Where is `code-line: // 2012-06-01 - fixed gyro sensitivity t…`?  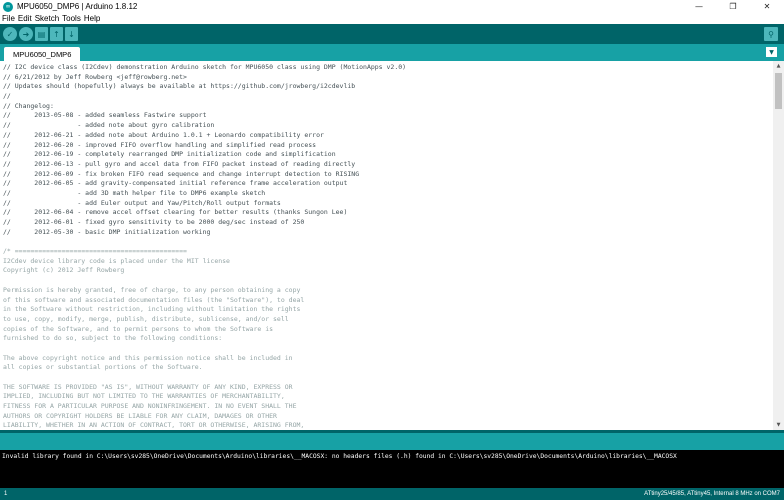
code-line: // 2012-06-01 - fixed gyro sensitivity t… is located at coordinates (154, 222).